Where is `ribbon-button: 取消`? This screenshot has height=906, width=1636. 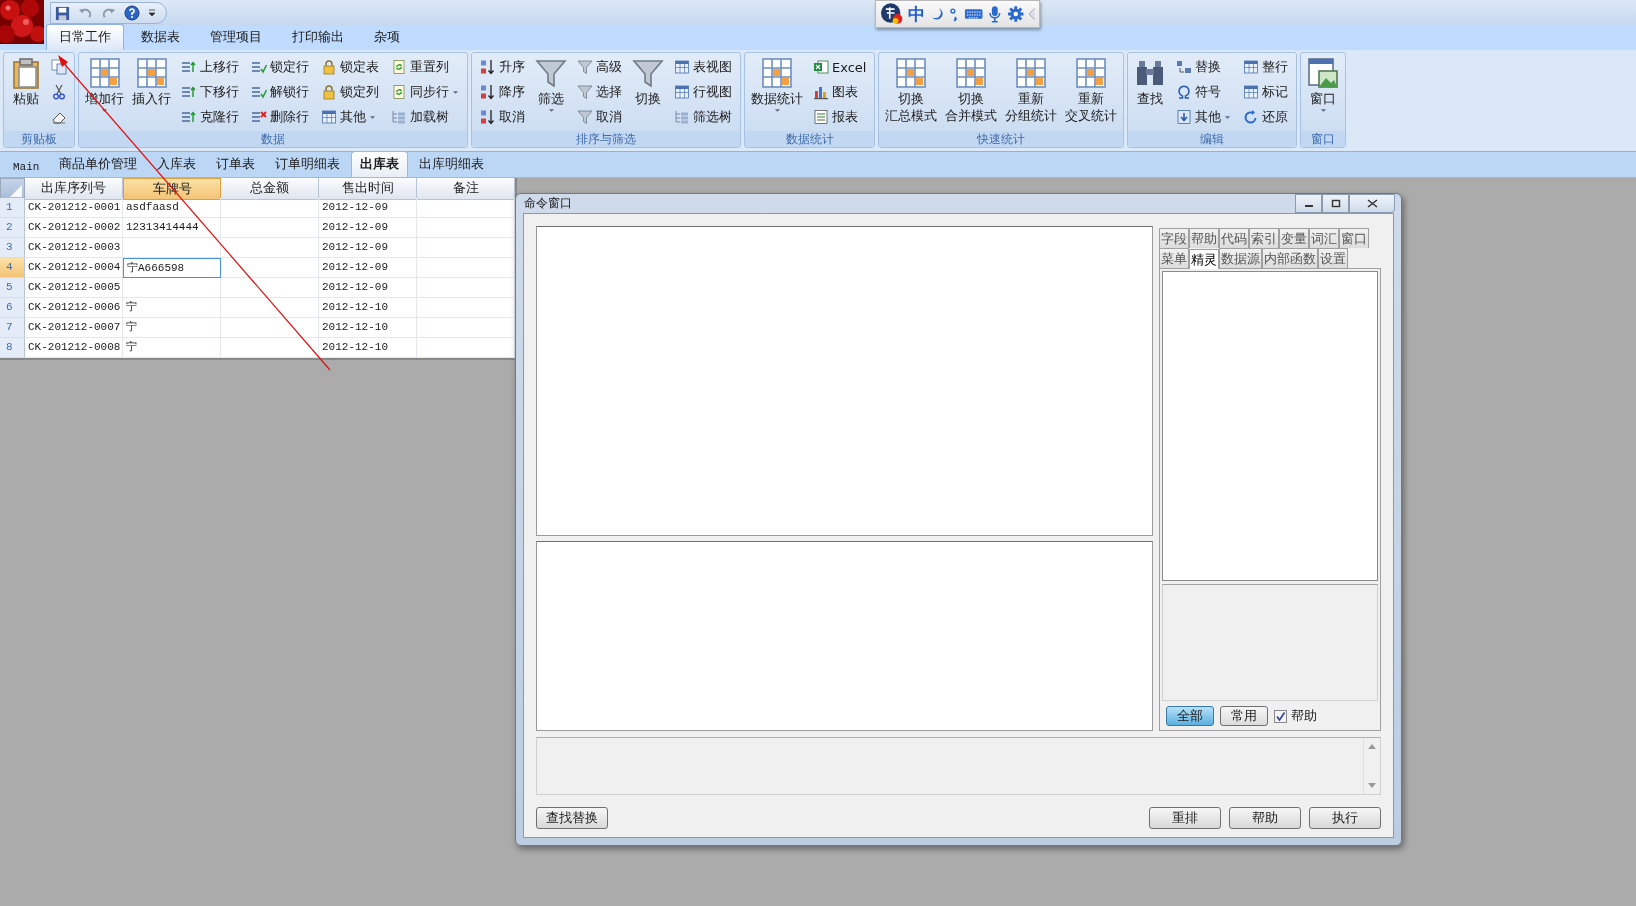
ribbon-button: 取消 is located at coordinates (599, 117).